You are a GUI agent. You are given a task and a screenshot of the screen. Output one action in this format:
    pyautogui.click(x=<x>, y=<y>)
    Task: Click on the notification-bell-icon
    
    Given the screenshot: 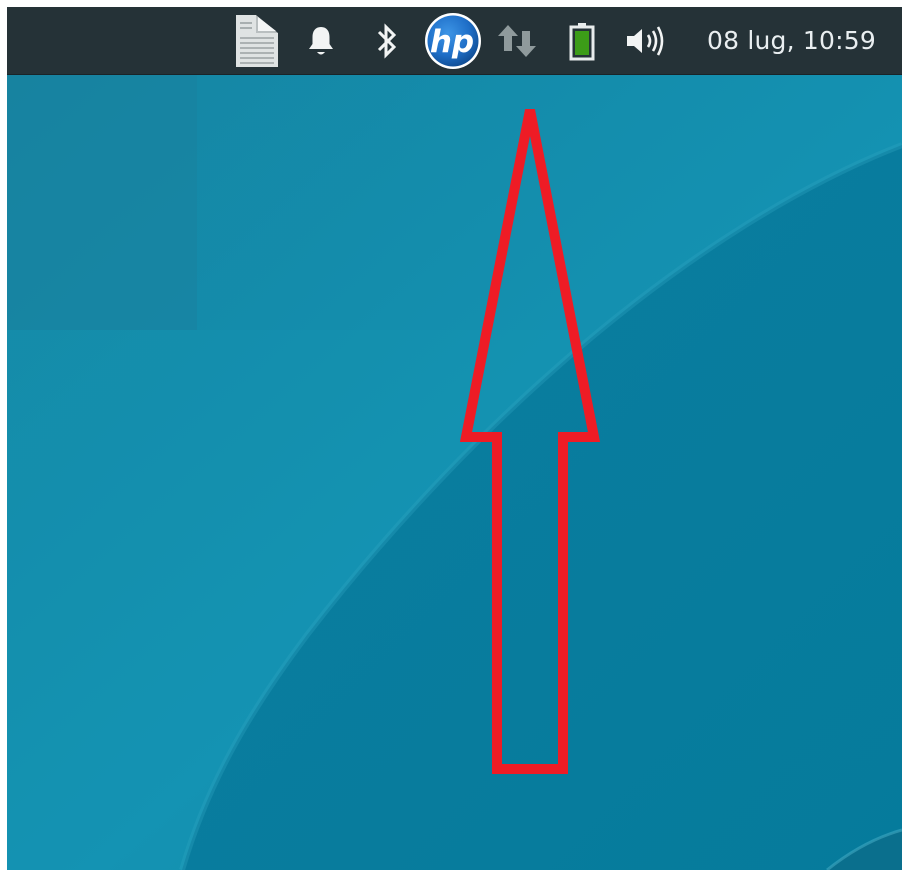 What is the action you would take?
    pyautogui.click(x=321, y=40)
    